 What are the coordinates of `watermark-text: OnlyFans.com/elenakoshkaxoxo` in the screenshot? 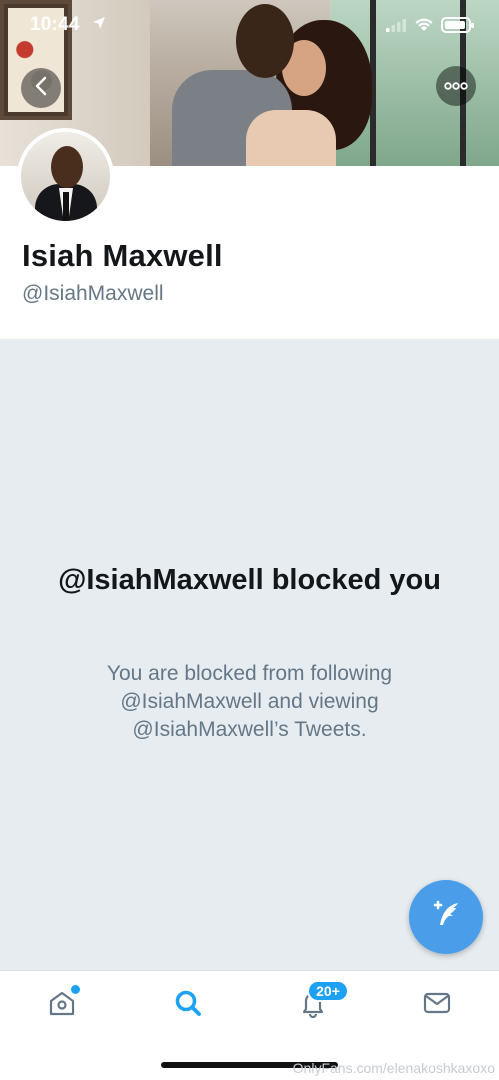 It's located at (393, 1068).